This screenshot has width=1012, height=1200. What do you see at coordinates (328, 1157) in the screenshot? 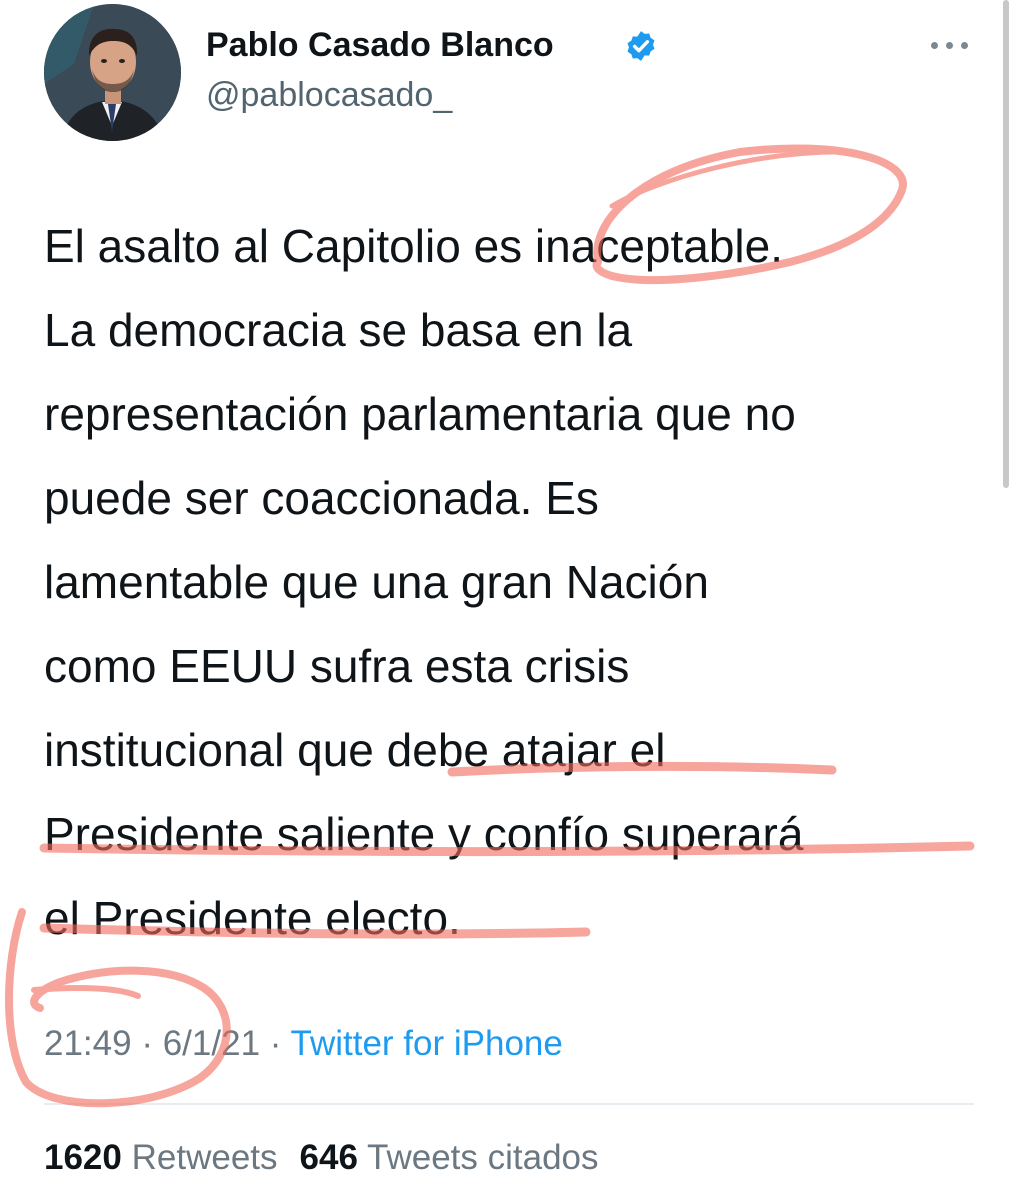
I see `quote-tweets-count: 646` at bounding box center [328, 1157].